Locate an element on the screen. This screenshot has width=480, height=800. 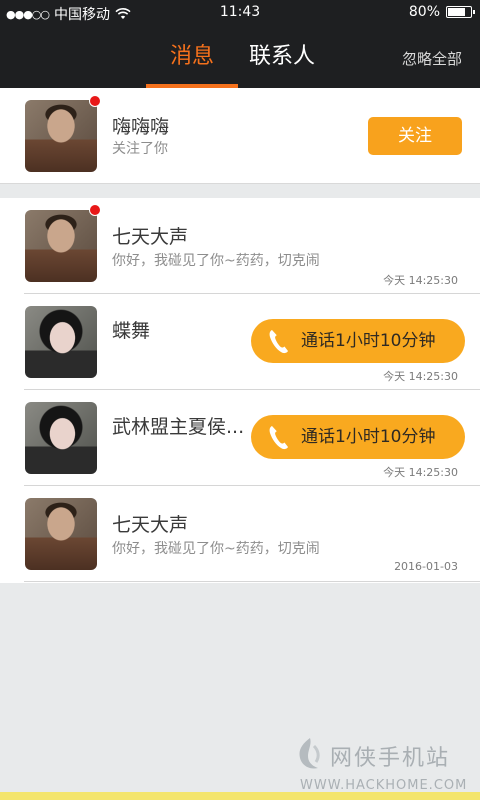
tab-messages: 消息 is located at coordinates (192, 57).